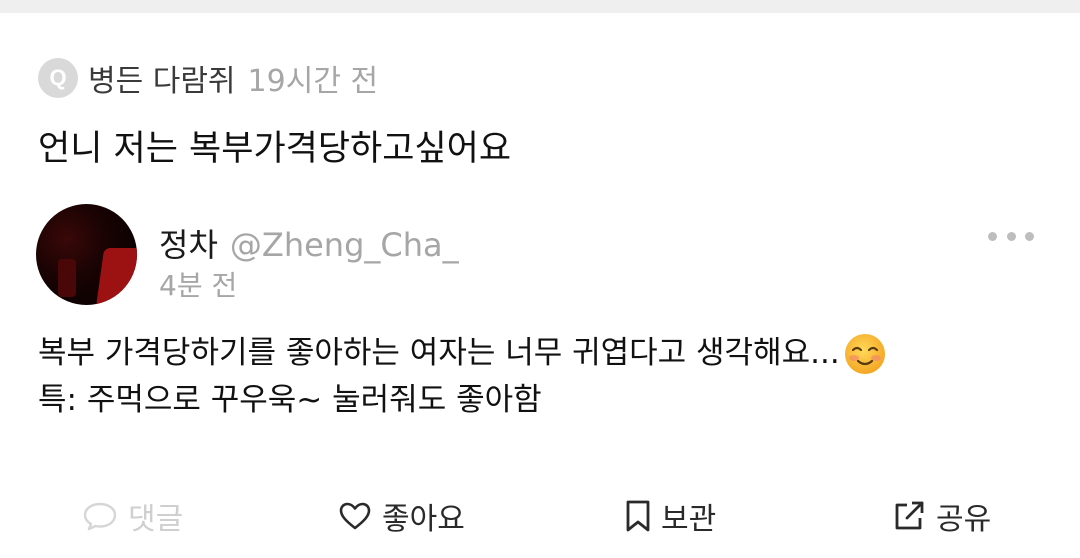  Describe the element at coordinates (423, 519) in the screenshot. I see `like-label: 좋아요` at that location.